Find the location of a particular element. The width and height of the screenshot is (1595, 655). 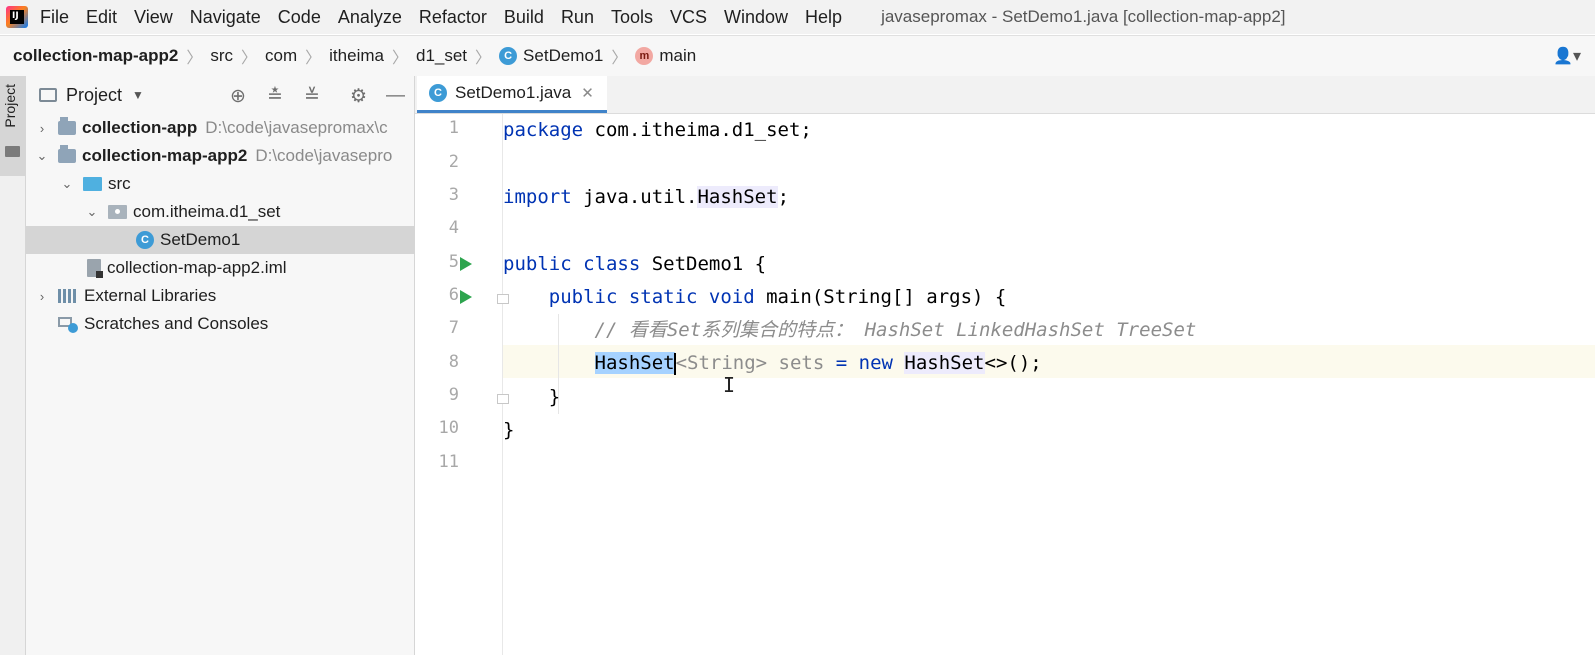

keyword: import is located at coordinates (537, 197).